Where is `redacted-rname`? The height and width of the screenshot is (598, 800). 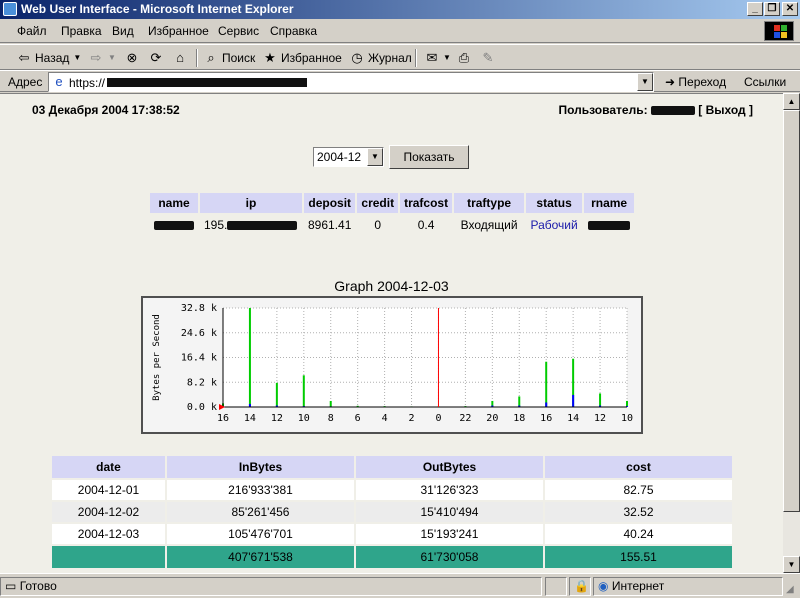 redacted-rname is located at coordinates (609, 226).